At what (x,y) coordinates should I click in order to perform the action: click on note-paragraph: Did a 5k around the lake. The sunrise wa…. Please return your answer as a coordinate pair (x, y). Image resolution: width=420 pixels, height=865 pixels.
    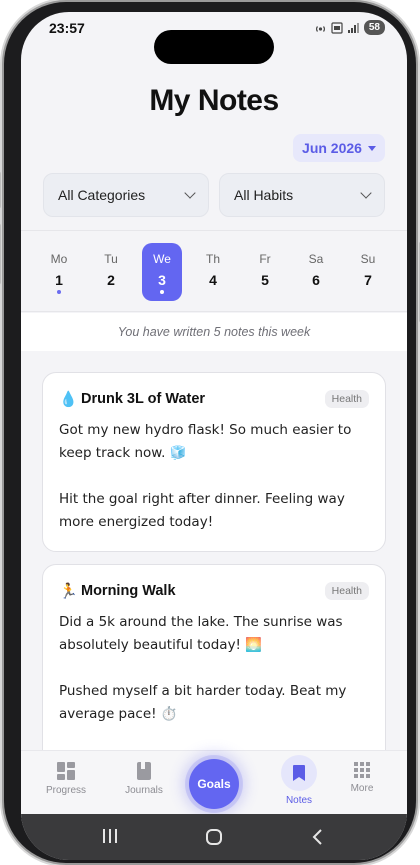
    Looking at the image, I should click on (201, 633).